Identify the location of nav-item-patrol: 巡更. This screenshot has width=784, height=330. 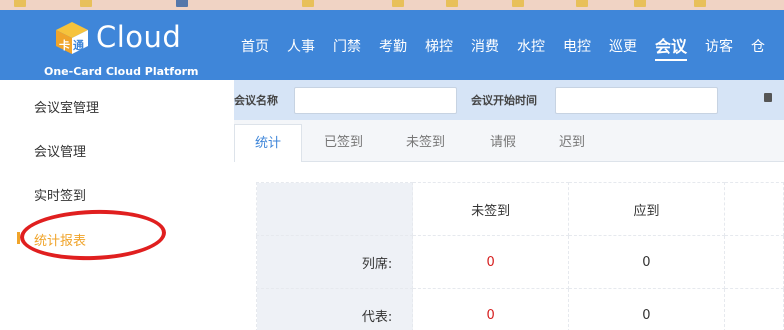
(623, 45).